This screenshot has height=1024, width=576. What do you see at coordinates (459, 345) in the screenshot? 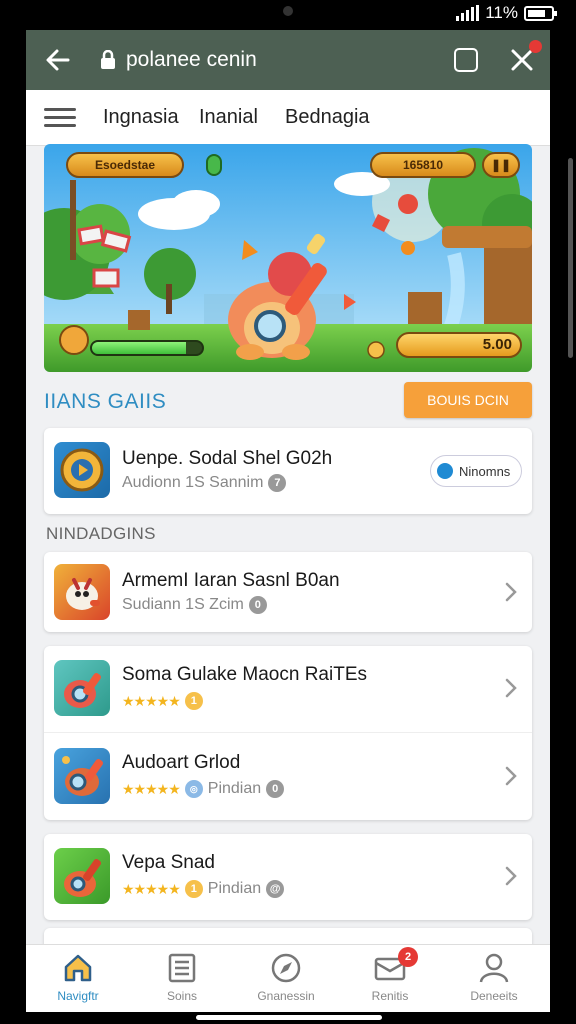
I see `score-display: 5.00` at bounding box center [459, 345].